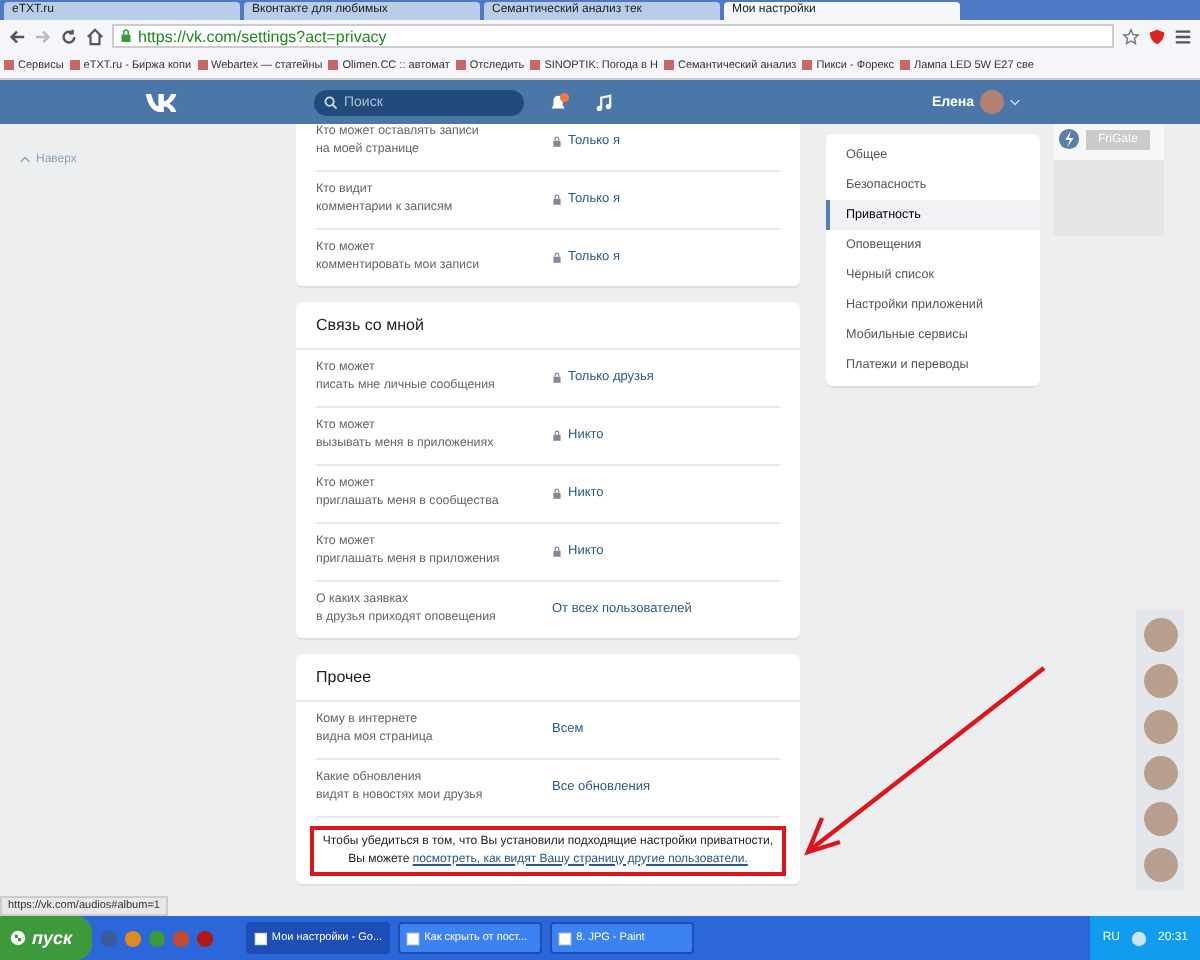  I want to click on forward-icon, so click(43, 36).